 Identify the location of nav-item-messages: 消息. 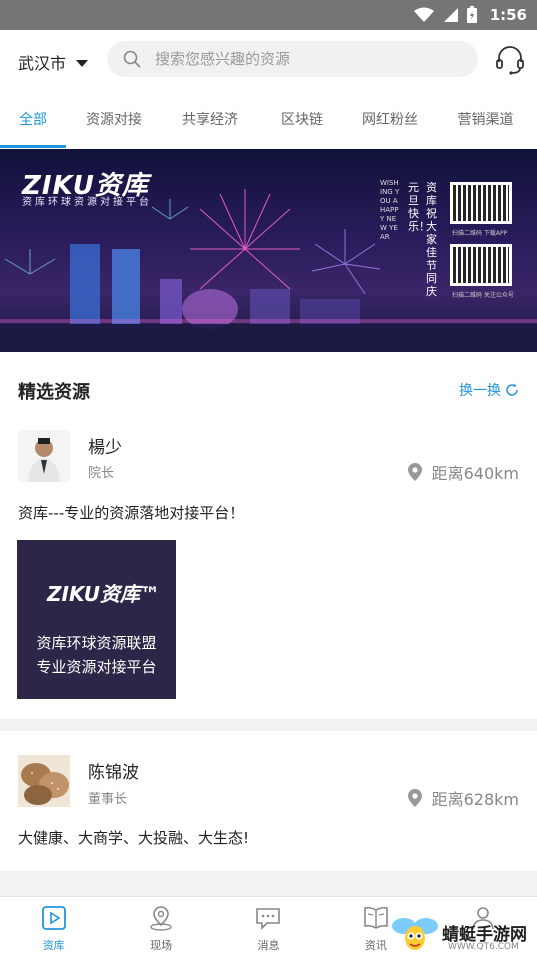
(268, 926).